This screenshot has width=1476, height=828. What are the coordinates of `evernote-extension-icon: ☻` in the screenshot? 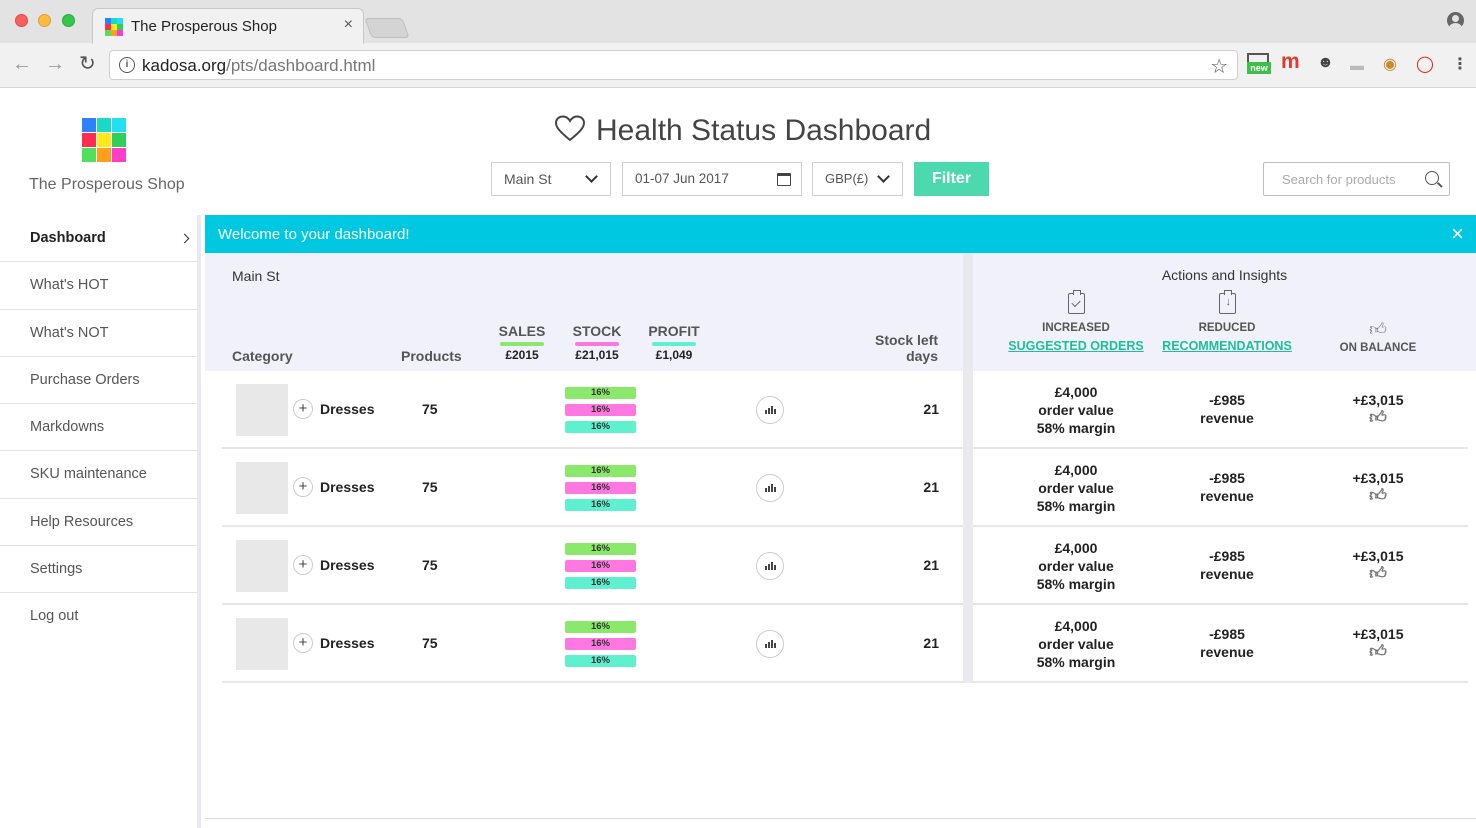 It's located at (1325, 63).